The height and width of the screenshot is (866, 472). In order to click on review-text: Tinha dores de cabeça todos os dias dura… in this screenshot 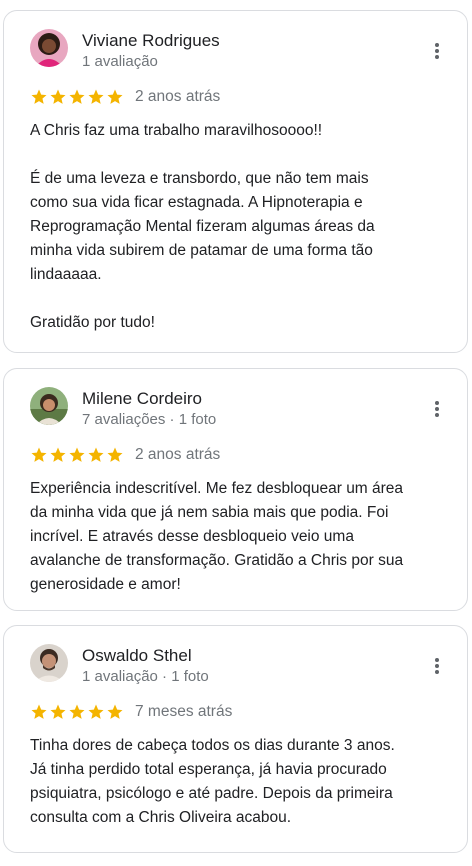, I will do `click(212, 781)`.